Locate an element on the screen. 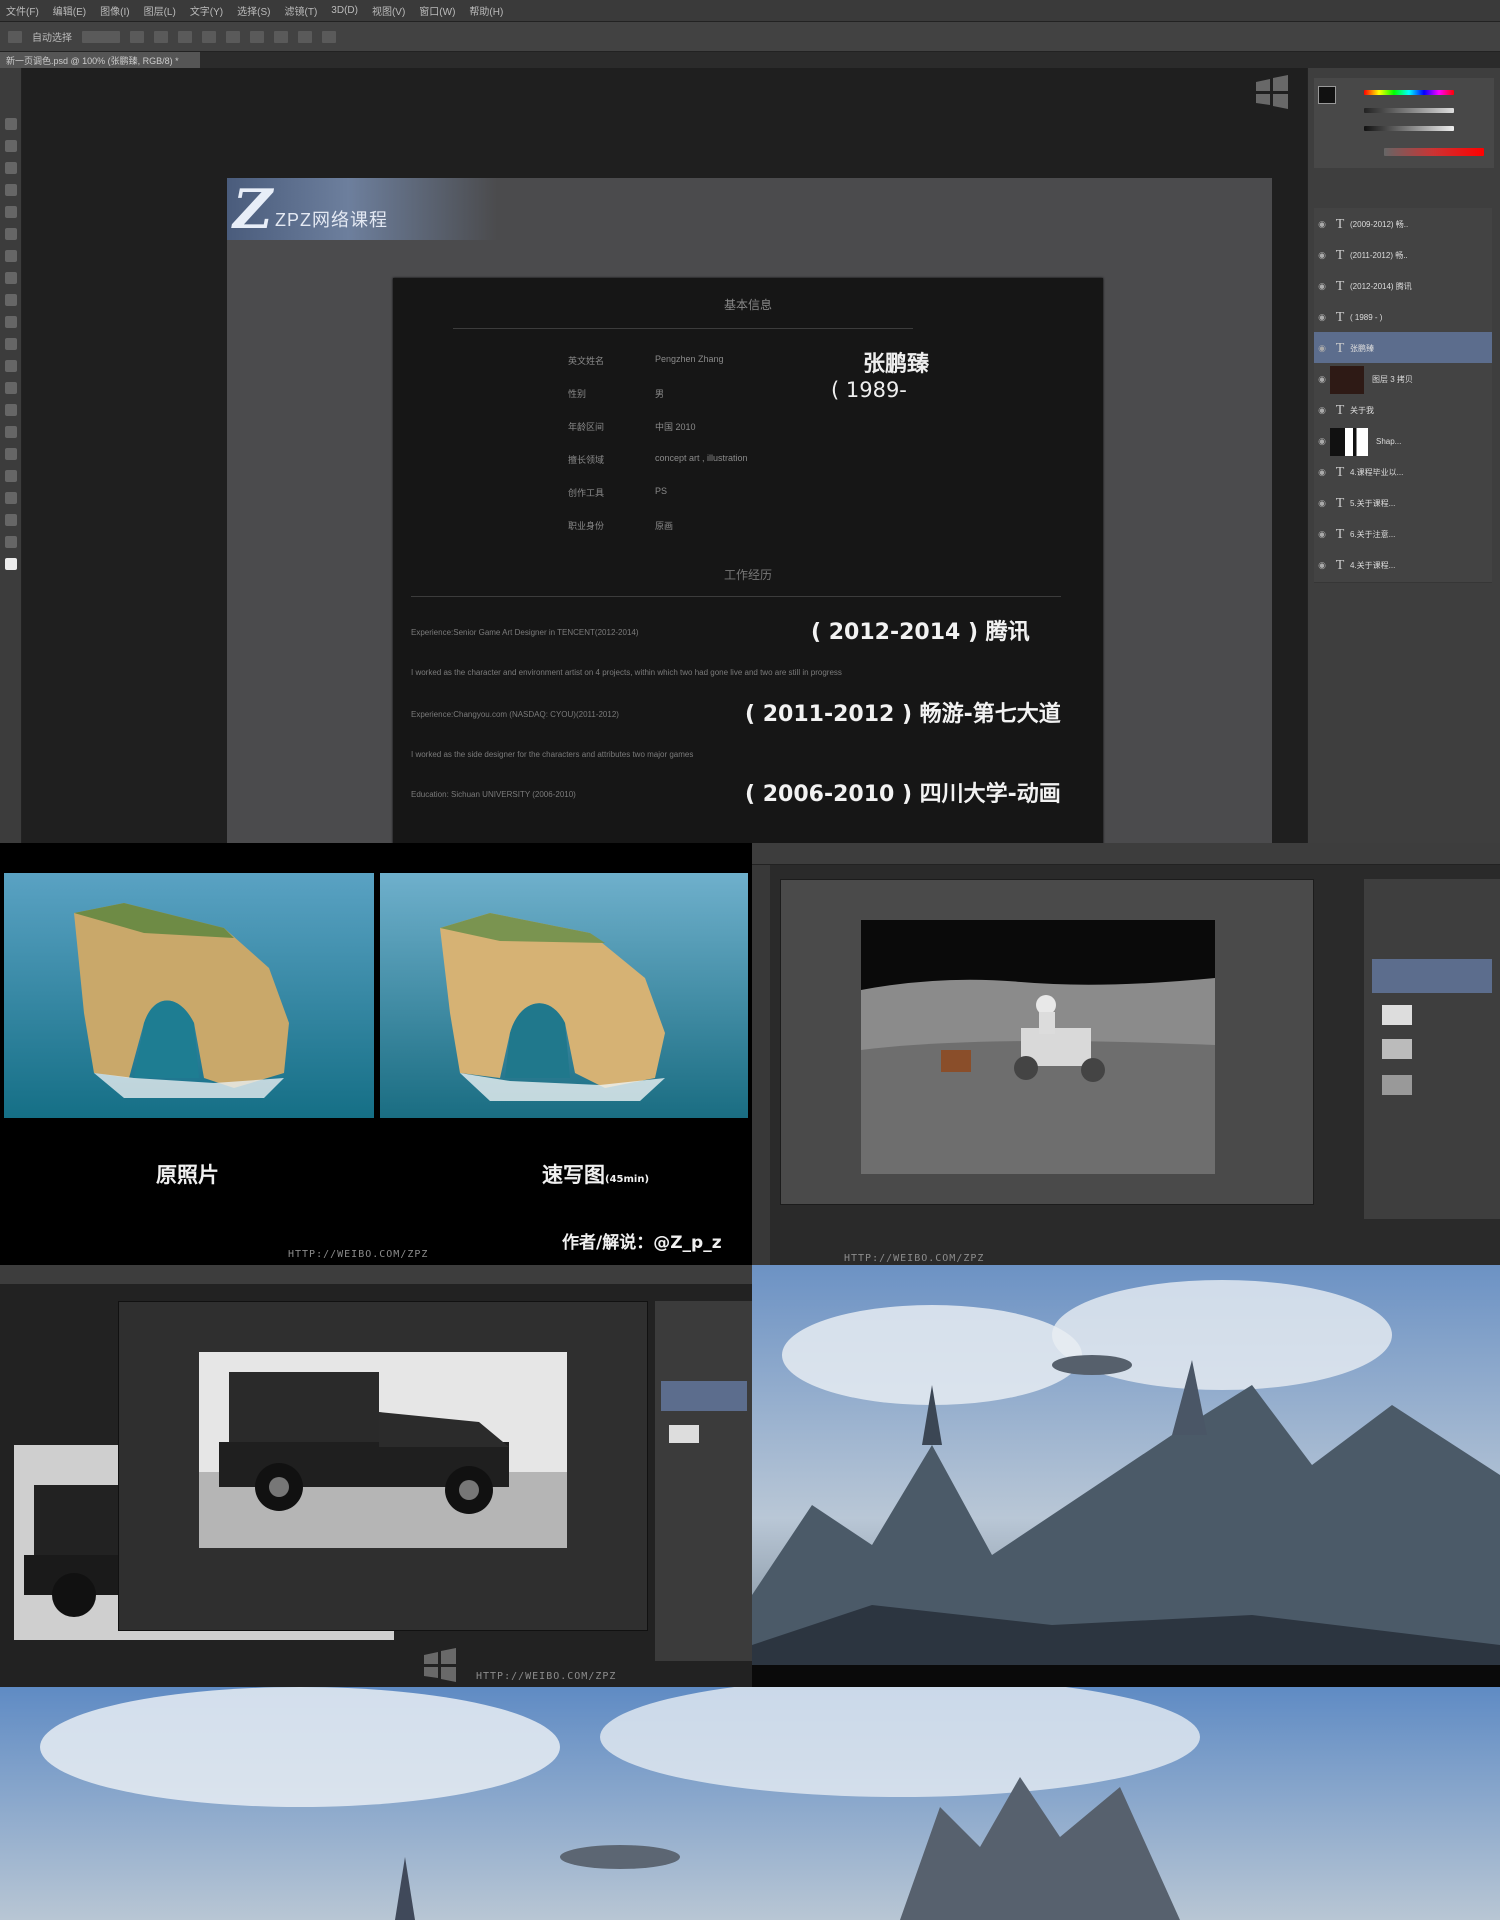 The width and height of the screenshot is (1500, 1920). move-tool is located at coordinates (10, 124).